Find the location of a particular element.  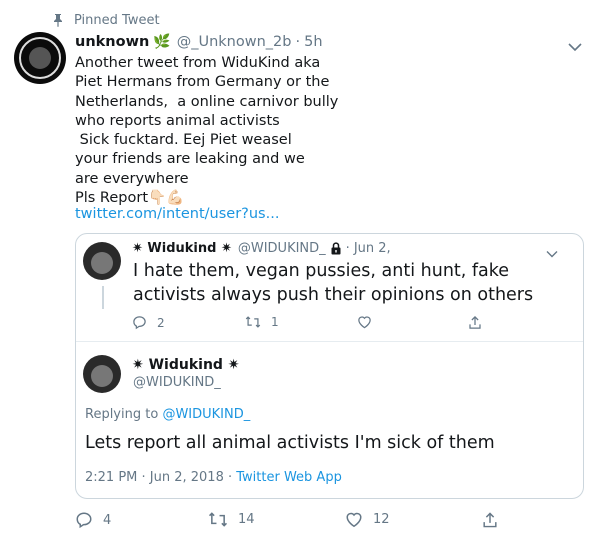

source-app: Twitter Web App is located at coordinates (289, 477).